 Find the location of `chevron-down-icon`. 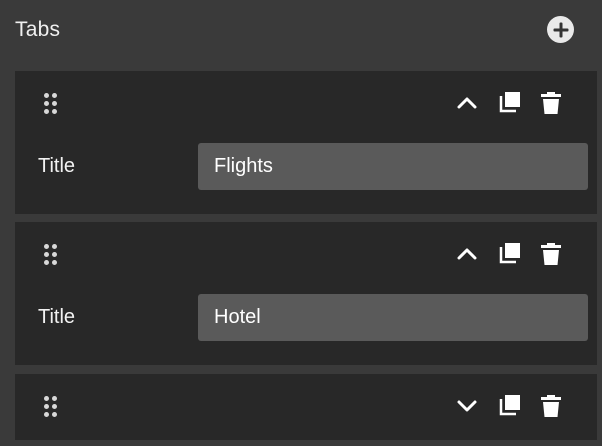

chevron-down-icon is located at coordinates (467, 406).